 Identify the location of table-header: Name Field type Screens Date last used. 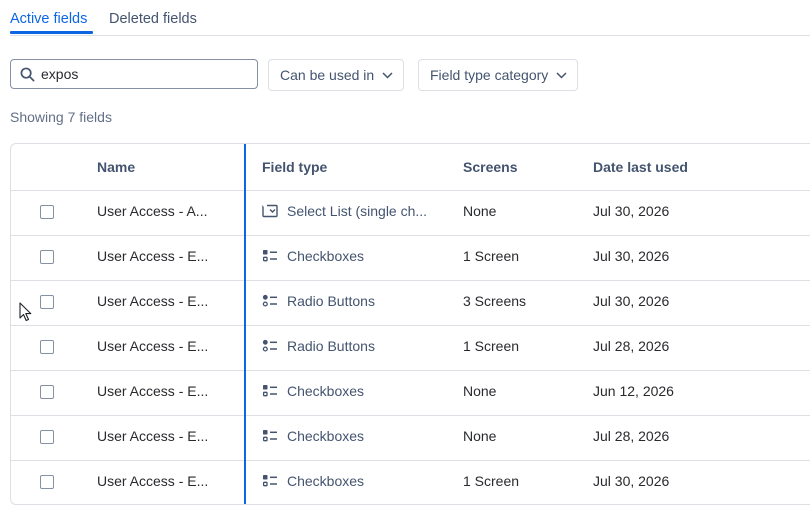
(410, 167).